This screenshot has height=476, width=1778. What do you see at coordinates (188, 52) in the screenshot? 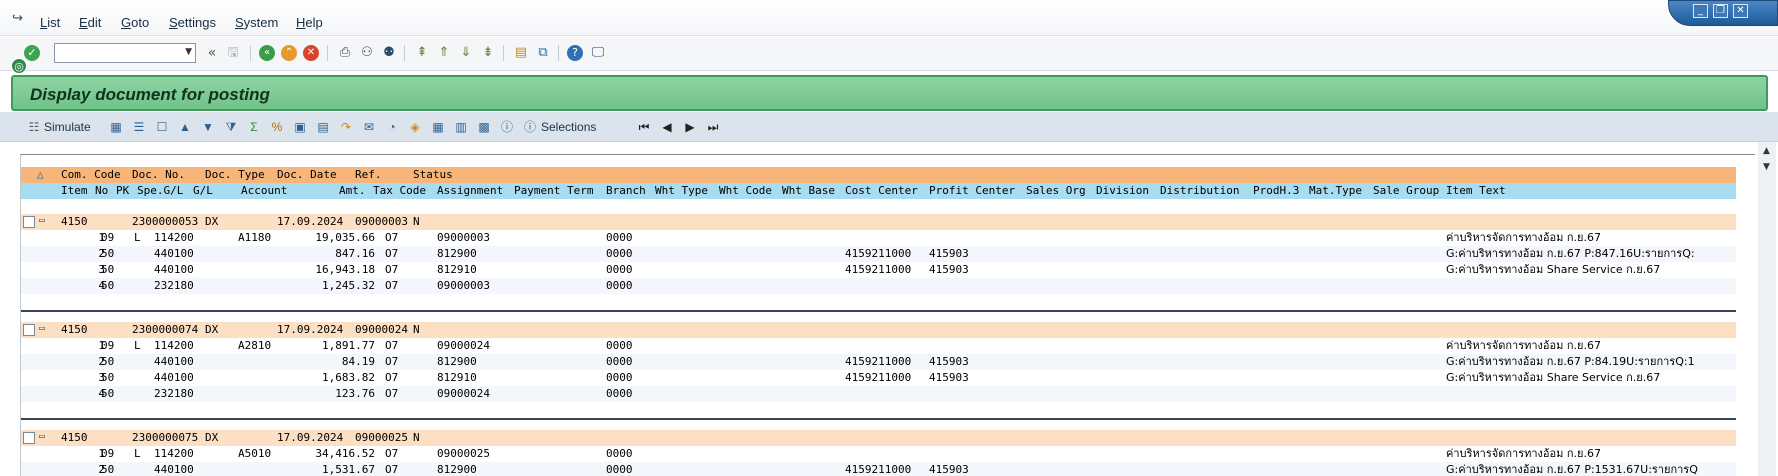
I see `dropdown-arrow-icon: ▼` at bounding box center [188, 52].